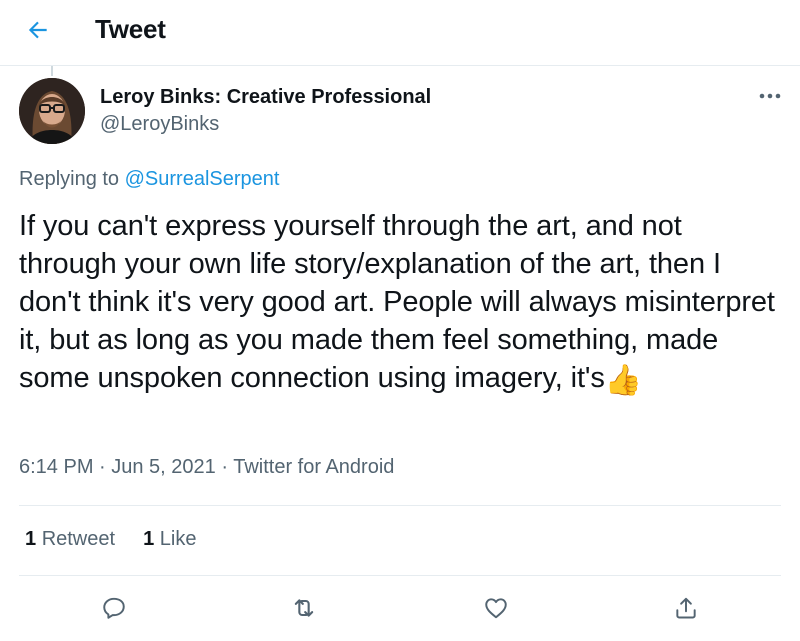 The height and width of the screenshot is (641, 800). Describe the element at coordinates (400, 608) in the screenshot. I see `tweet-actions` at that location.